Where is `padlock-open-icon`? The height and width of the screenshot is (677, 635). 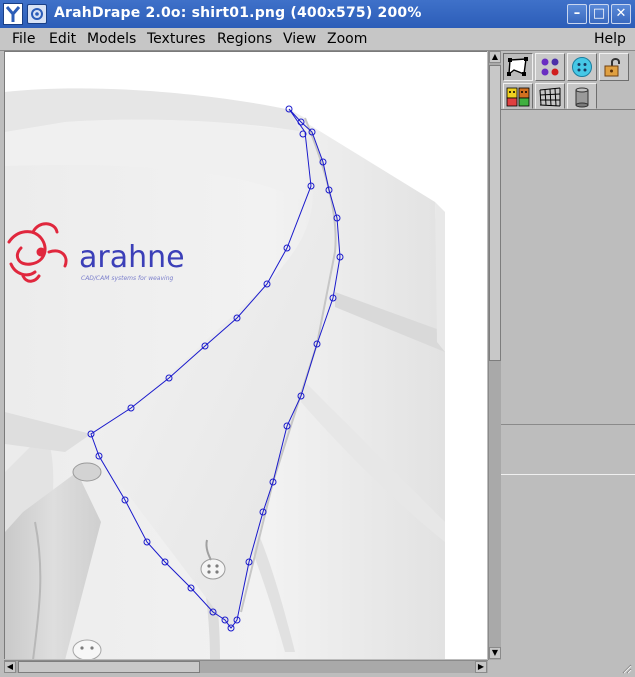 padlock-open-icon is located at coordinates (612, 67).